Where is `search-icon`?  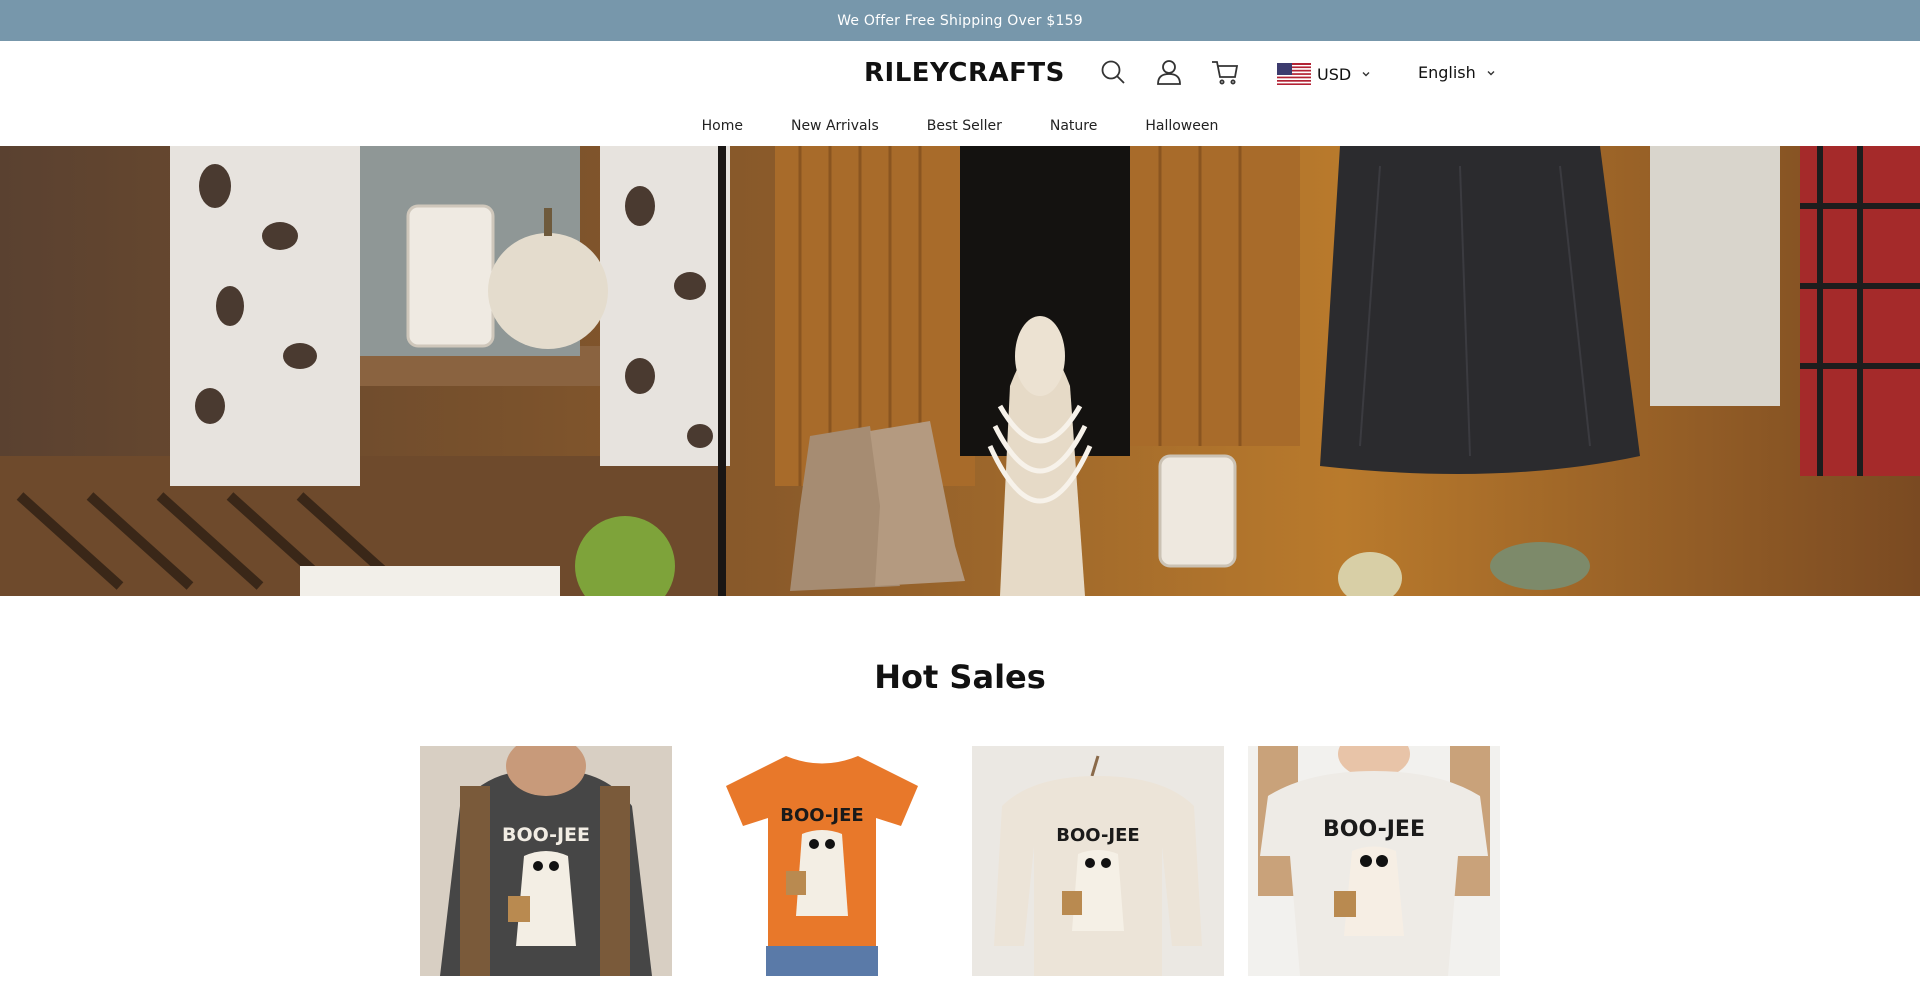
search-icon is located at coordinates (1113, 72).